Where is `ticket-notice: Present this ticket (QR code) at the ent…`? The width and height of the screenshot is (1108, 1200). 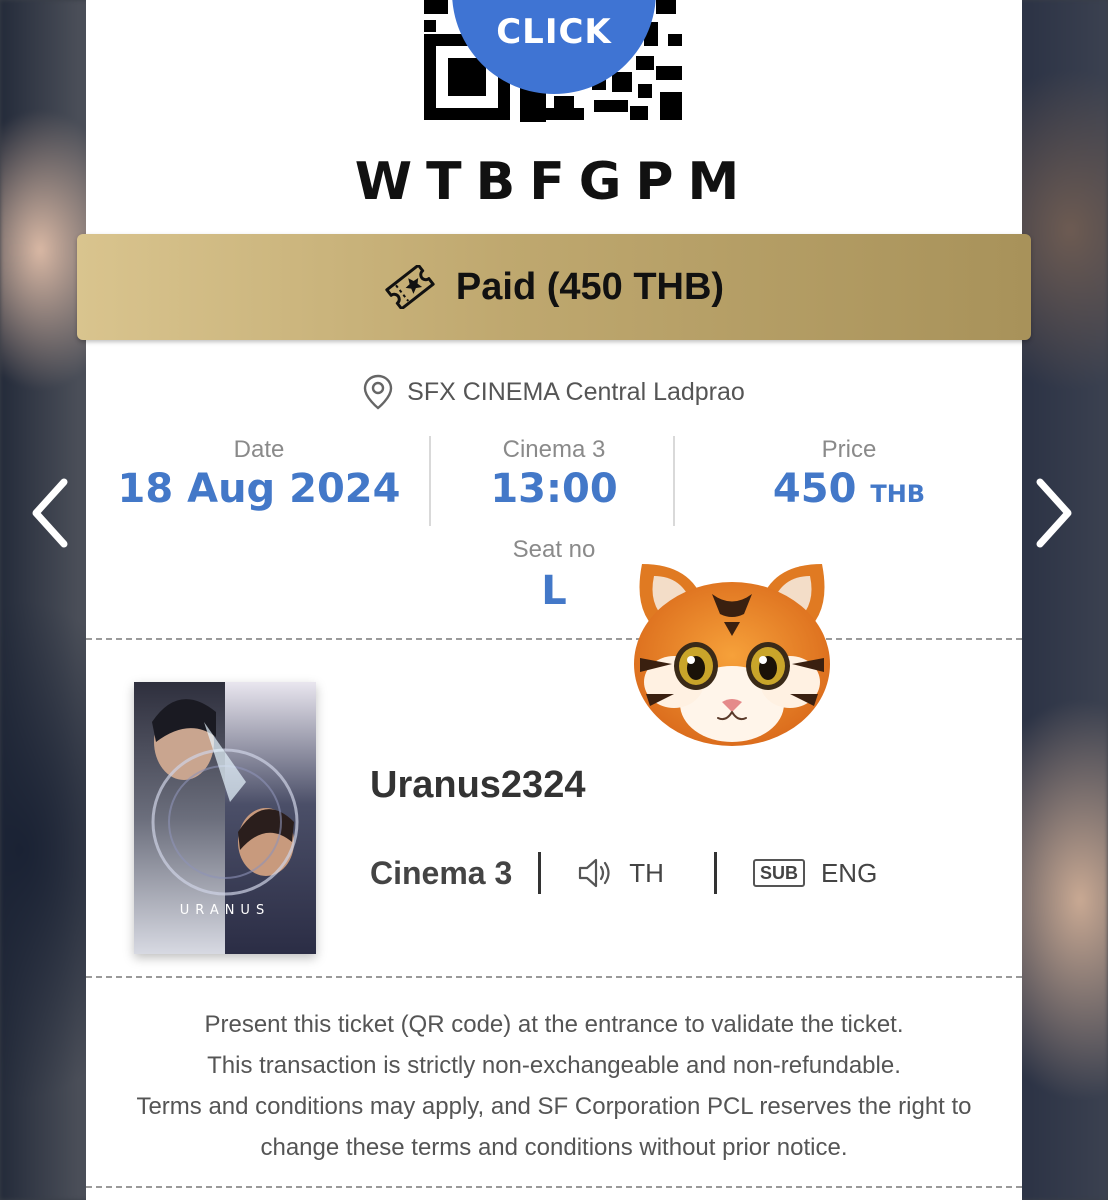
ticket-notice: Present this ticket (QR code) at the ent… is located at coordinates (554, 1086).